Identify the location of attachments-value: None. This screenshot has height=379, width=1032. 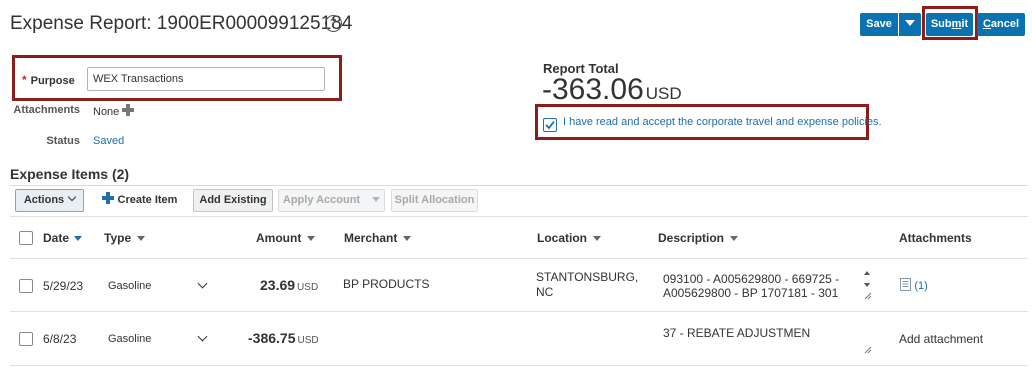
(114, 111).